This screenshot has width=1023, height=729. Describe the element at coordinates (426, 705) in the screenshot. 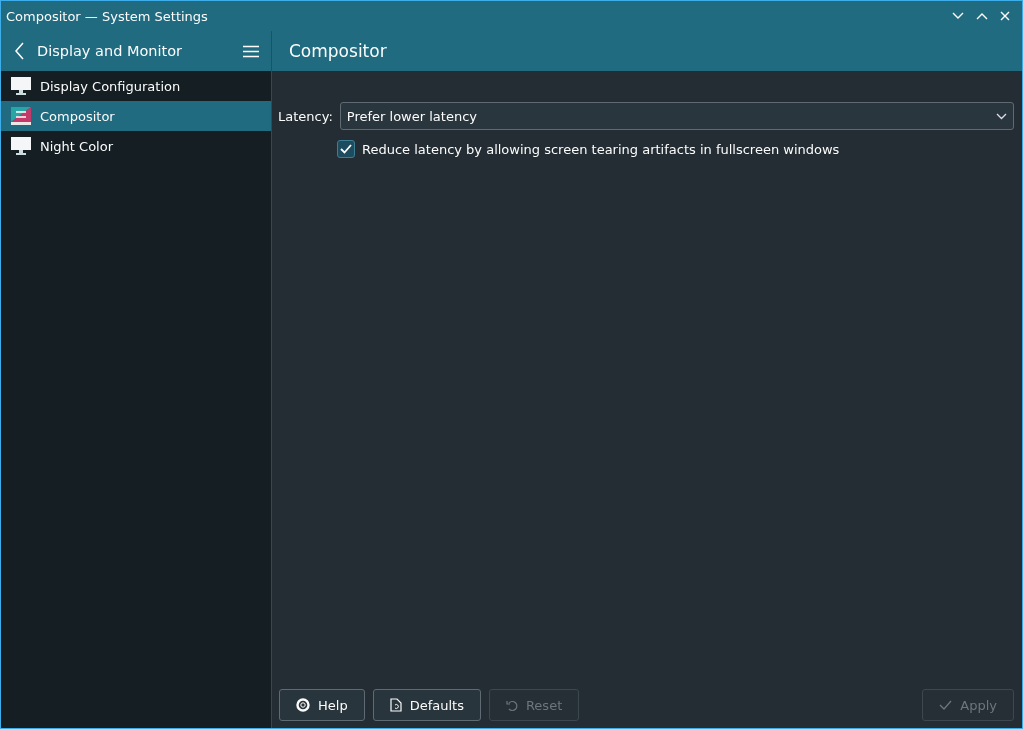

I see `defaults-button: Defaults` at that location.